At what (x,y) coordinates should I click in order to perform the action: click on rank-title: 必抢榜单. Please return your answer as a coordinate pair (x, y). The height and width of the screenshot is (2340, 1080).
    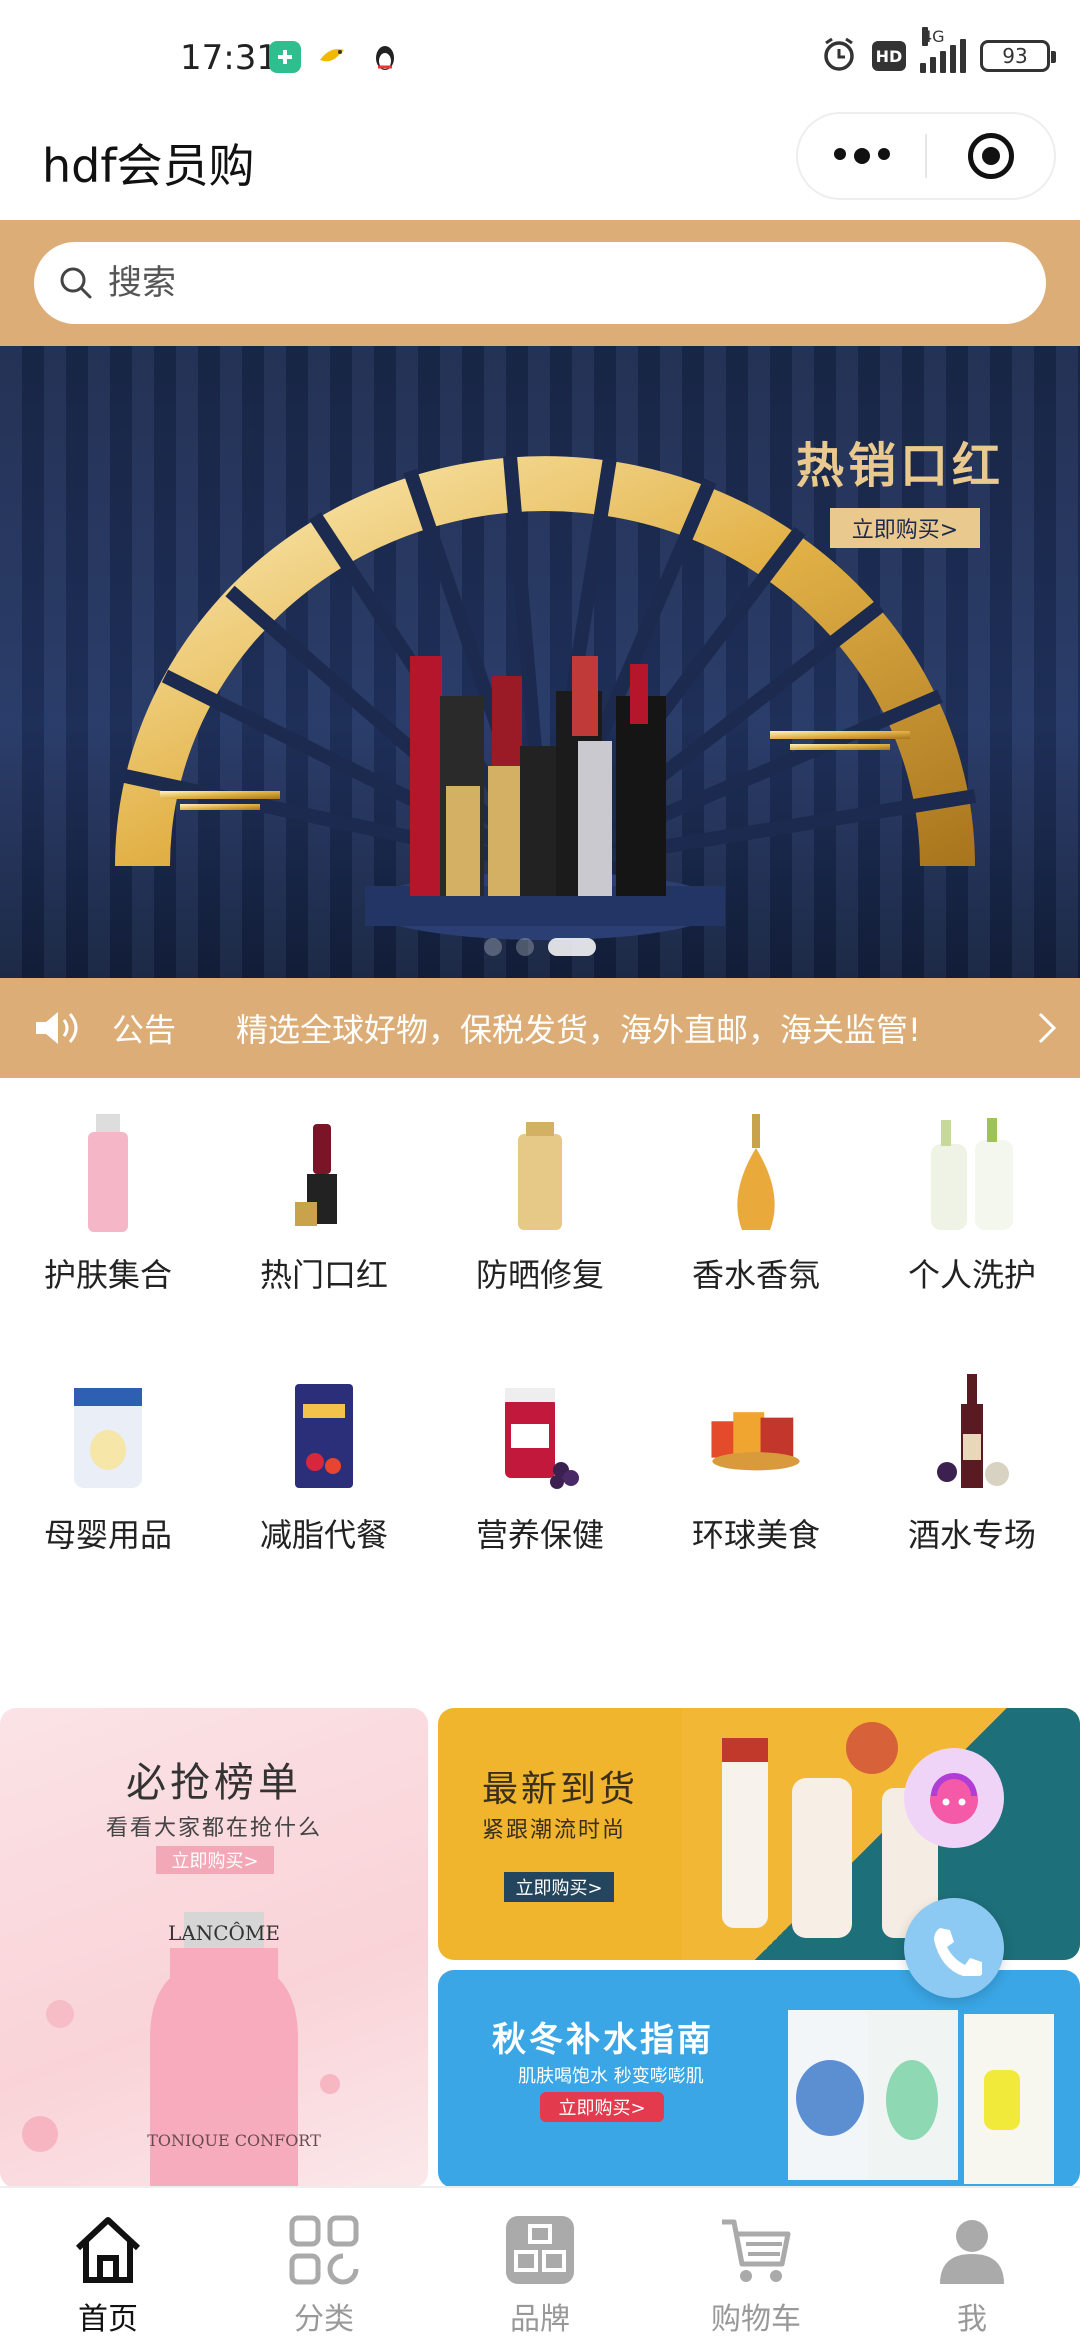
    Looking at the image, I should click on (214, 1783).